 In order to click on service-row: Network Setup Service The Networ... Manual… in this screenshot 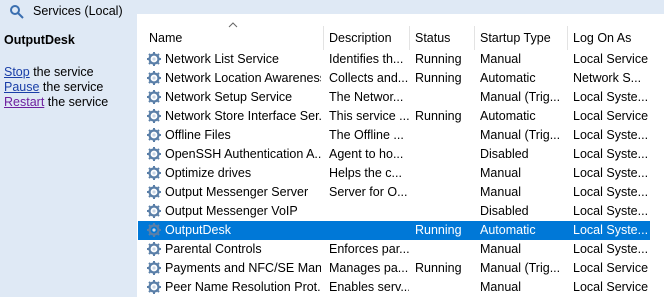, I will do `click(394, 97)`.